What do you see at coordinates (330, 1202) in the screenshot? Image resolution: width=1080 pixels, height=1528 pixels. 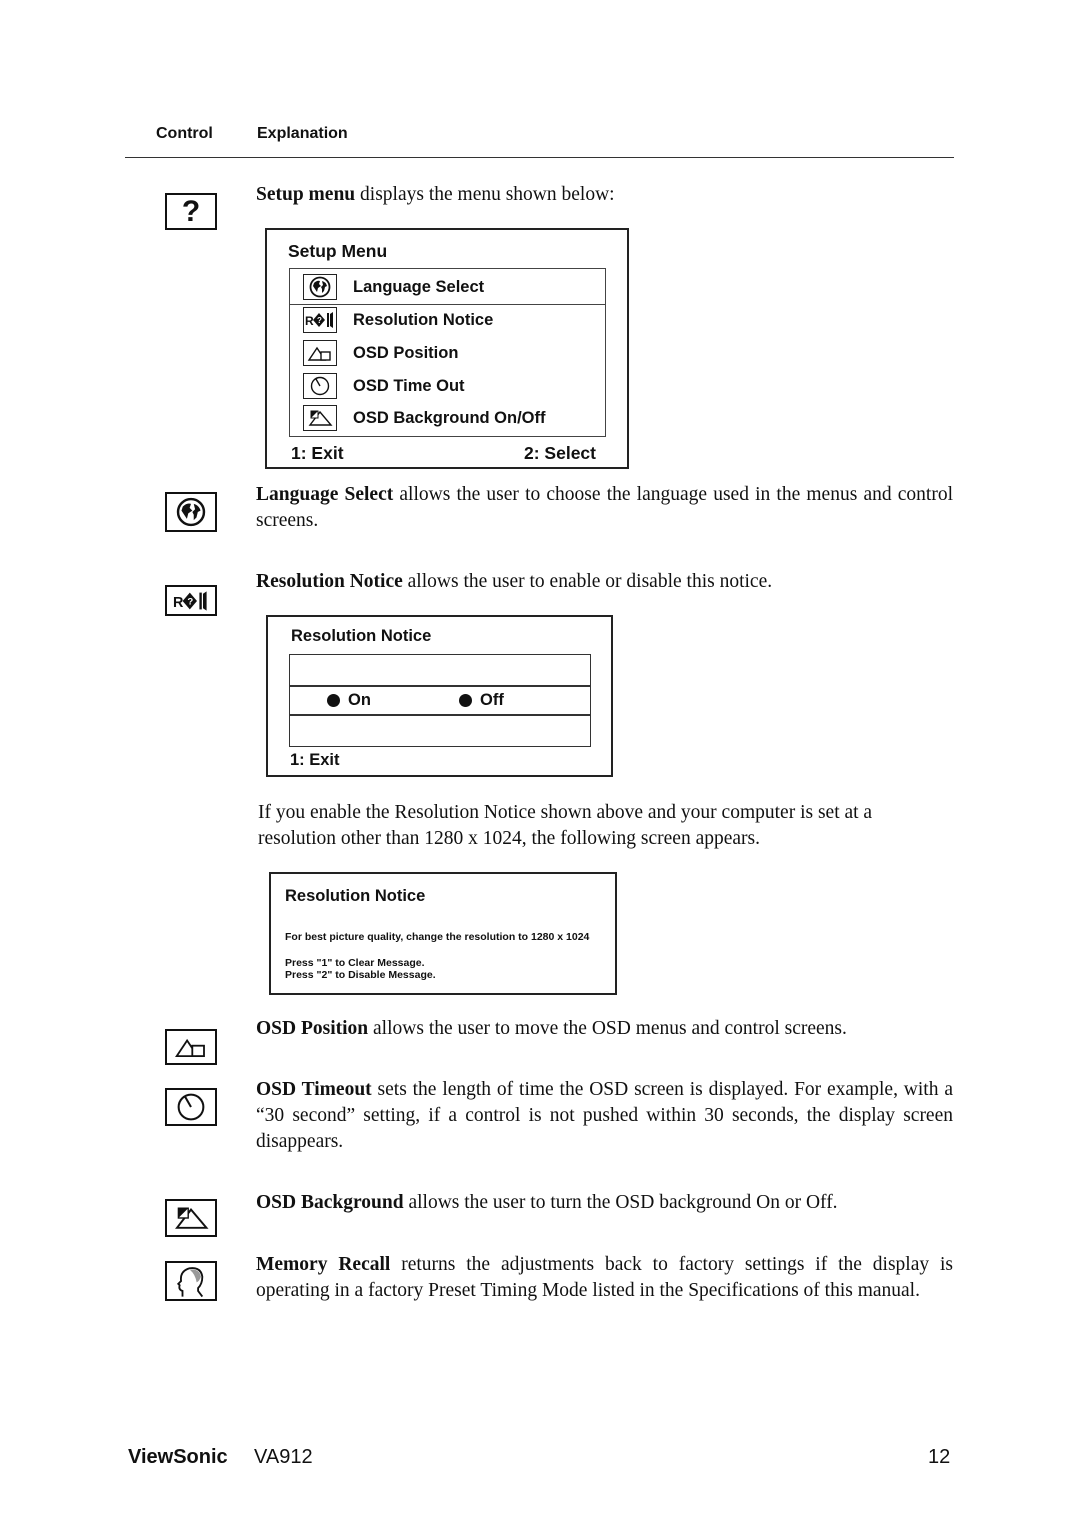 I see `term: OSD Background` at bounding box center [330, 1202].